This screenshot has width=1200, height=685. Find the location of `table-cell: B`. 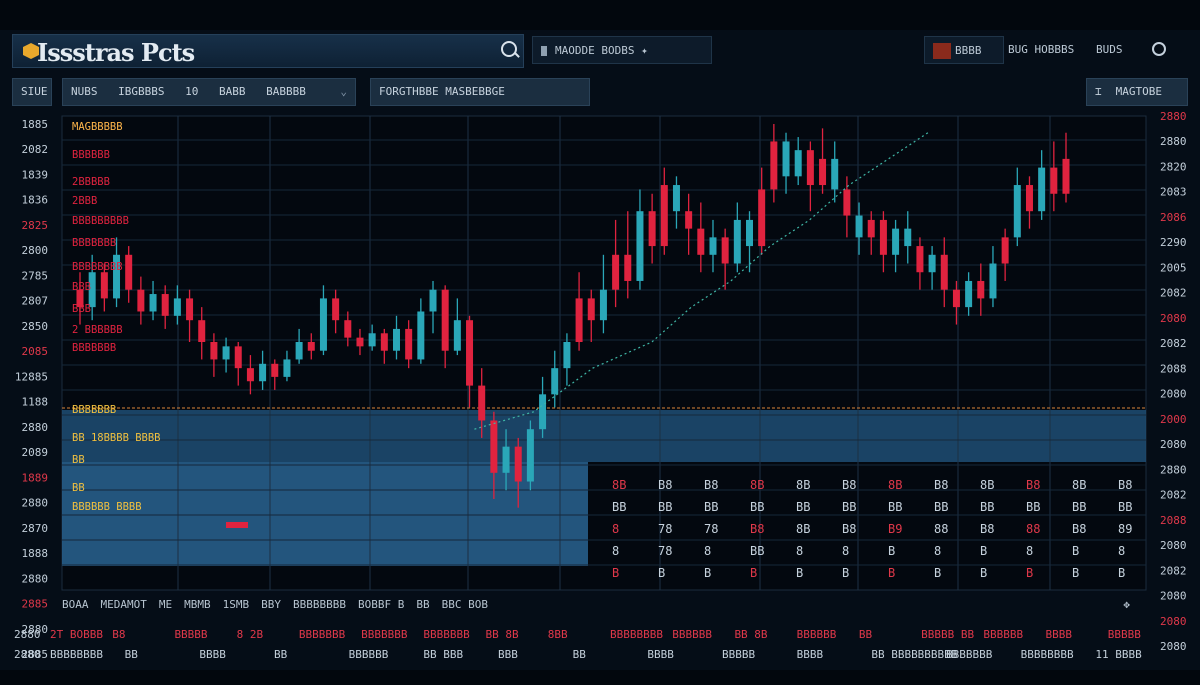

table-cell: B is located at coordinates (754, 573).